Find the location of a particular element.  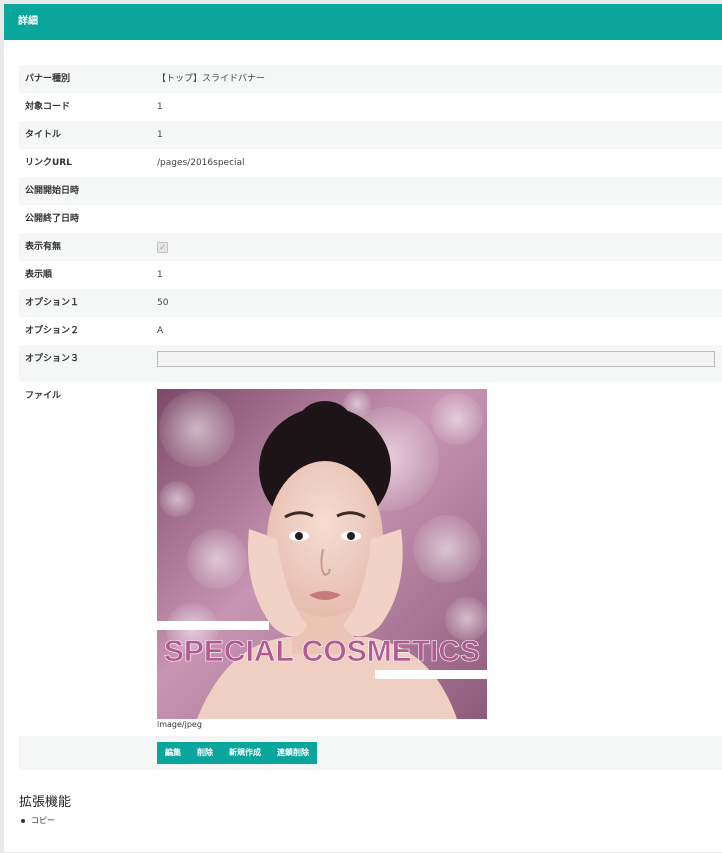

panel-header: 詳細 is located at coordinates (363, 22).